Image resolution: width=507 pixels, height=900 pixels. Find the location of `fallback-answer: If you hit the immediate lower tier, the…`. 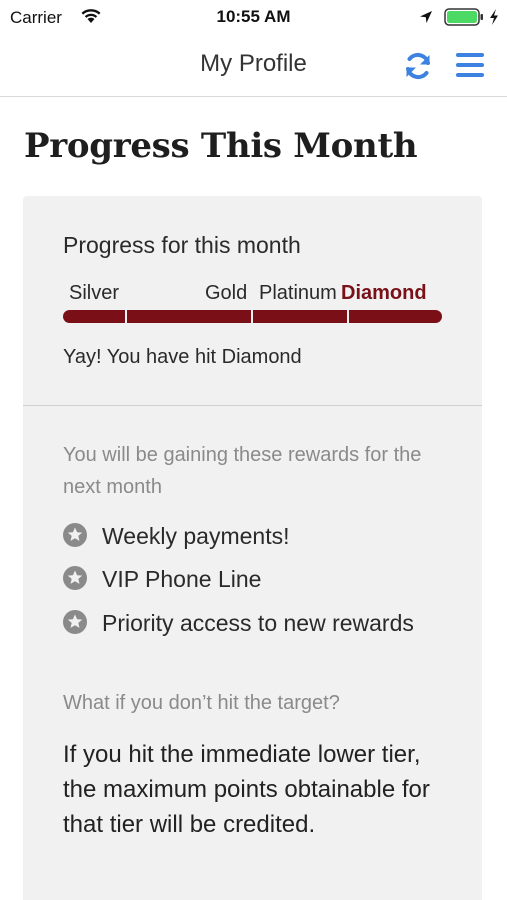

fallback-answer: If you hit the immediate lower tier, the… is located at coordinates (246, 789).